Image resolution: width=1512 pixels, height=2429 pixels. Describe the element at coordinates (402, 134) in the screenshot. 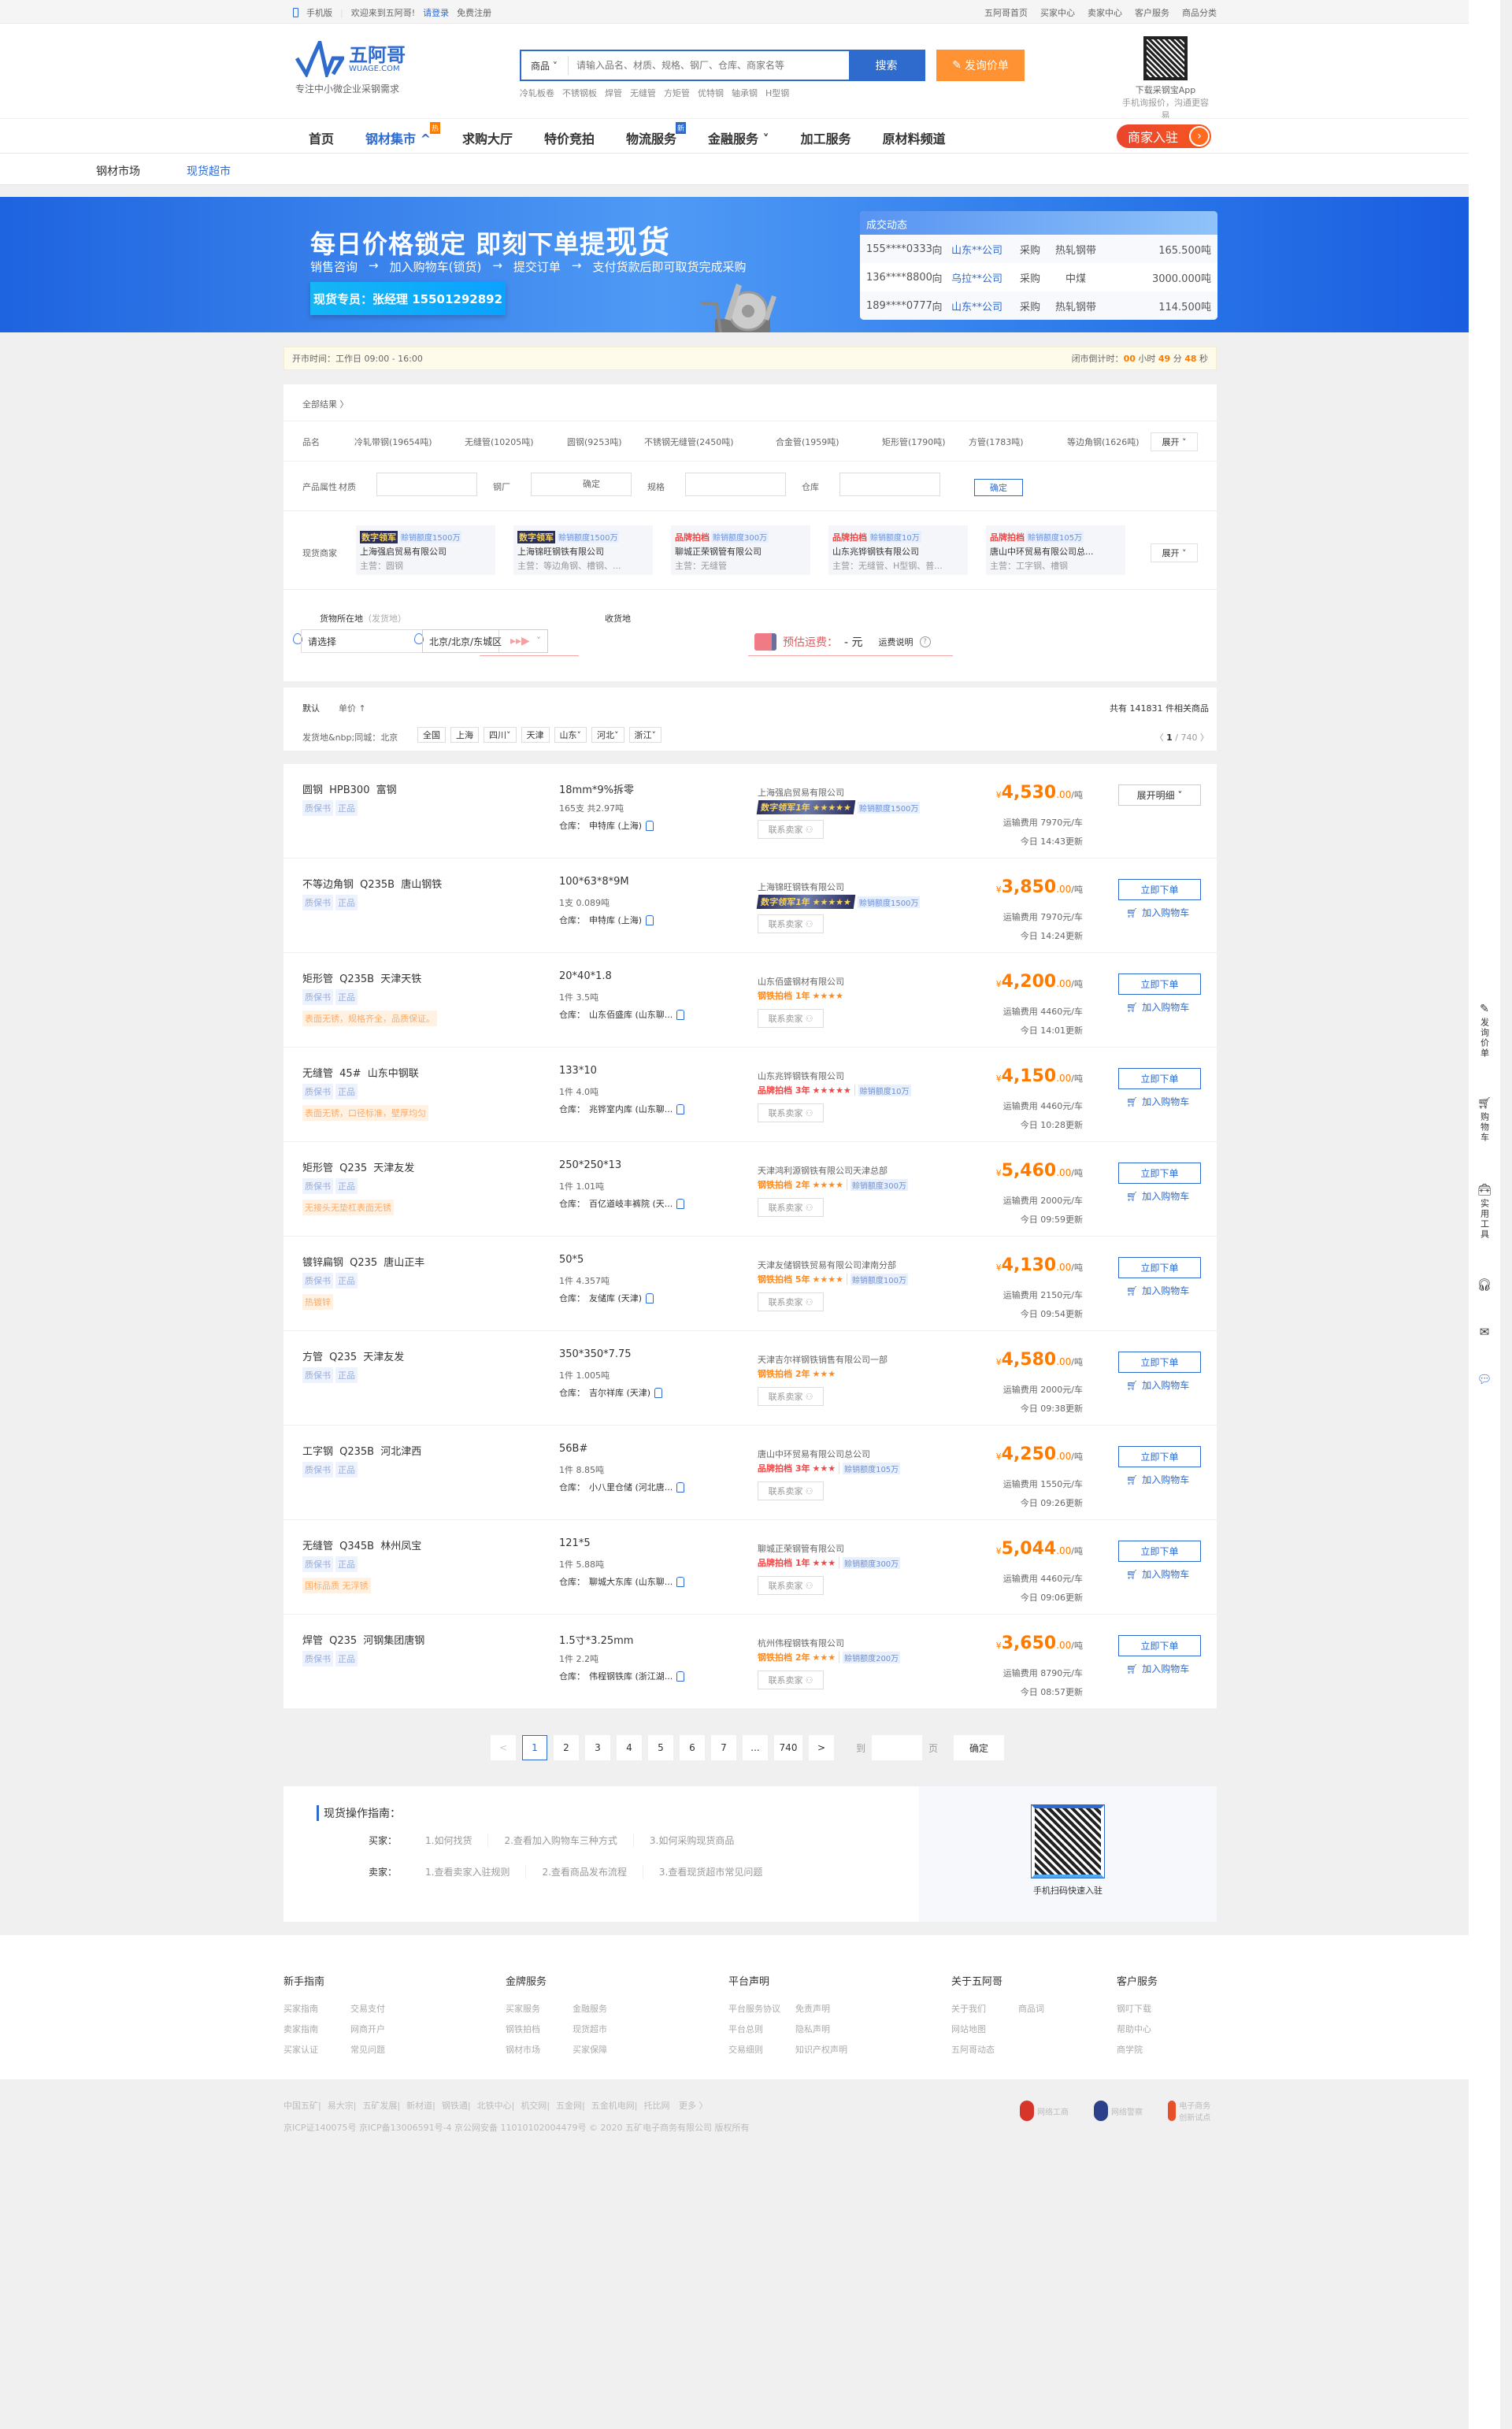

I see `nav-item: 钢材集市 ^ 热` at that location.